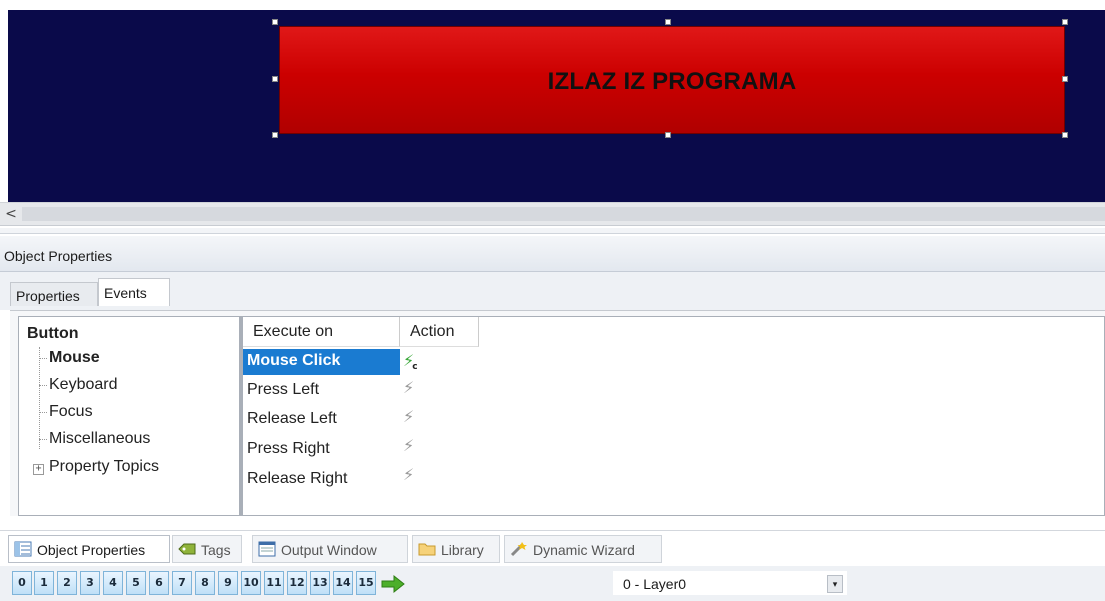 The image size is (1105, 601). I want to click on layer-button-2: 2, so click(67, 583).